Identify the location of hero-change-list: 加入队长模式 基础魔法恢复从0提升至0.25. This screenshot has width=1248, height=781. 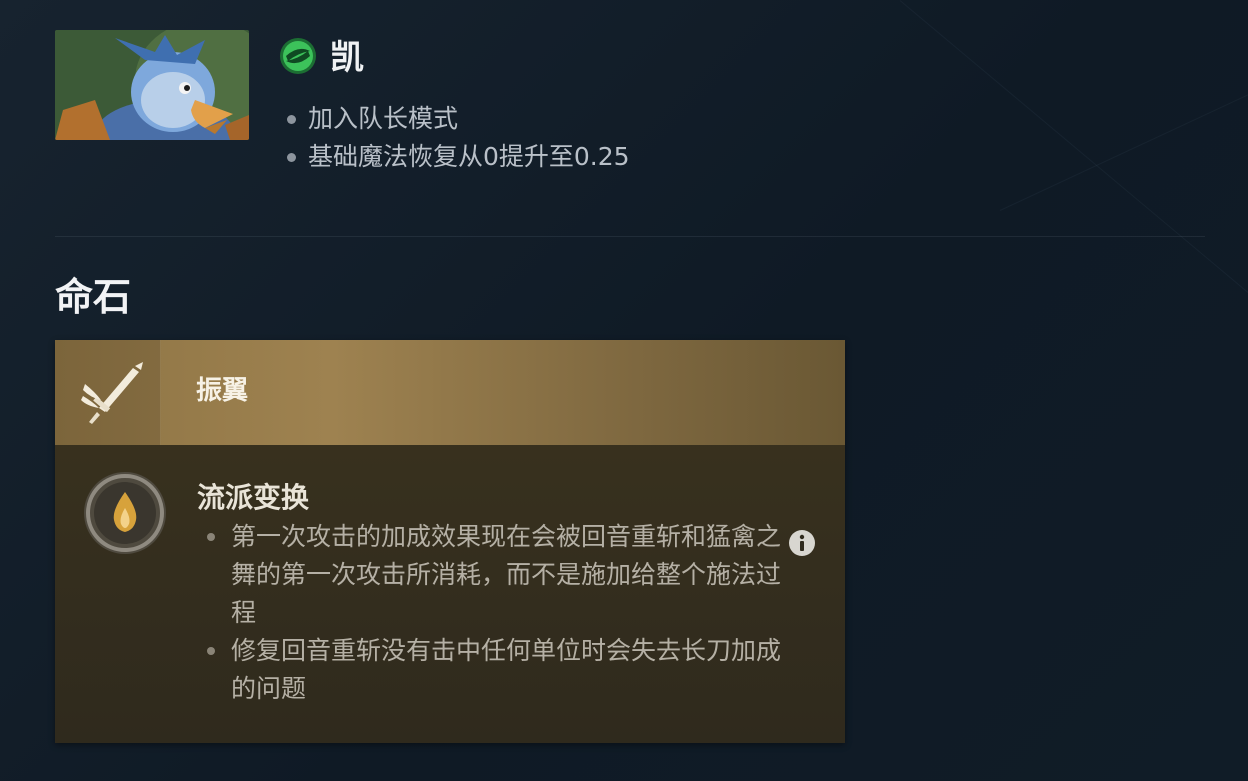
(458, 138).